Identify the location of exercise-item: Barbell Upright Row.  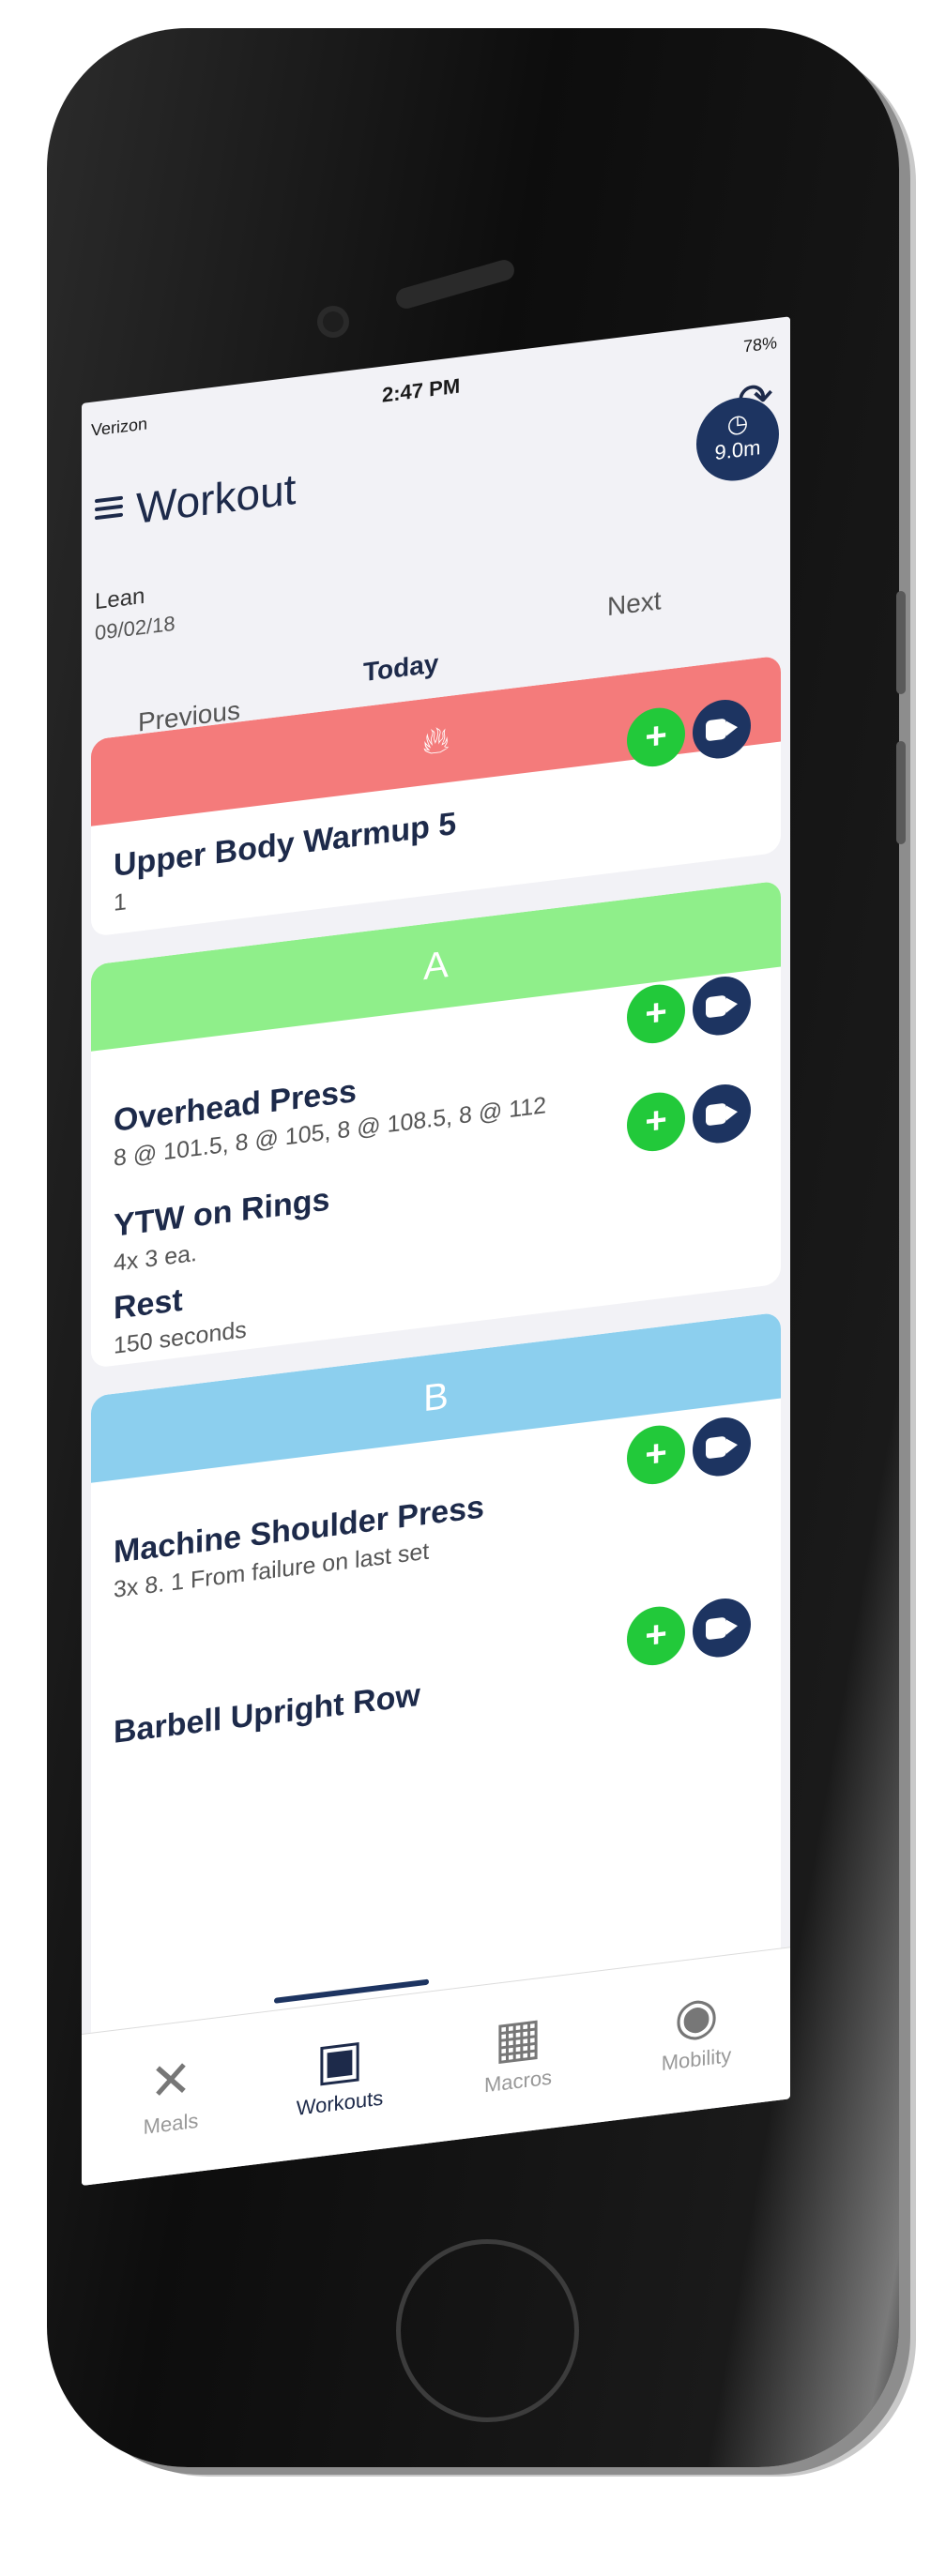
(395, 1698).